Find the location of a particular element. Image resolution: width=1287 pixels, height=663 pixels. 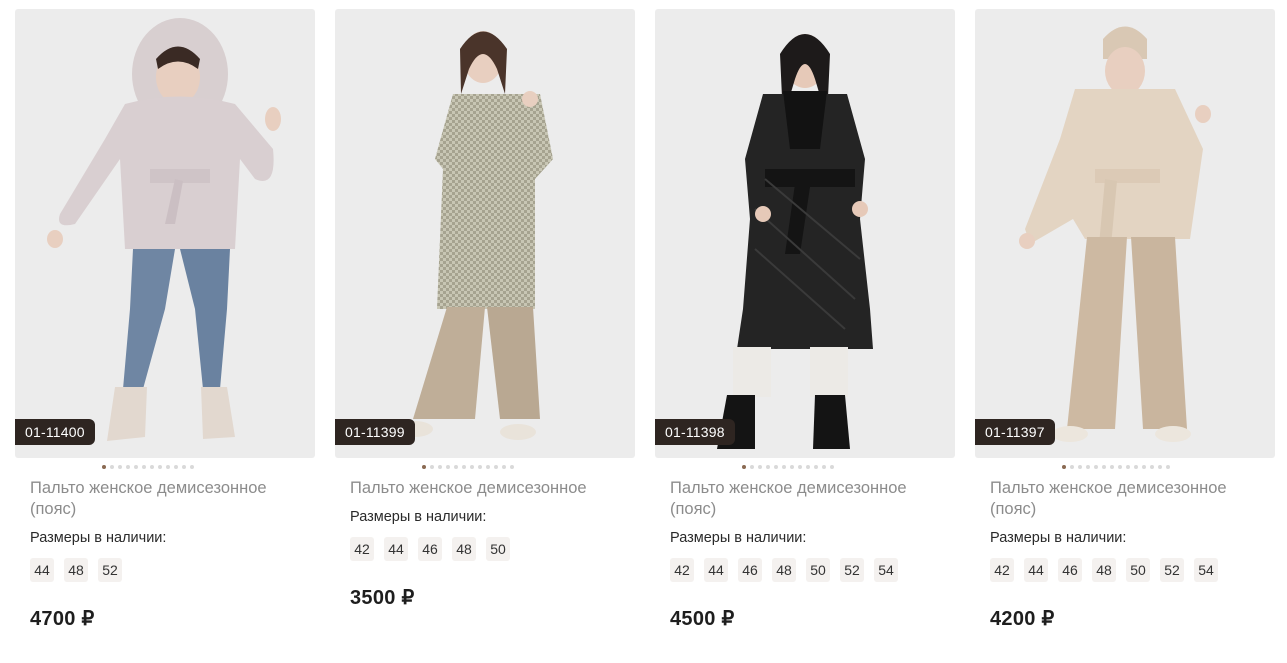

sku-badge: 01-11398 is located at coordinates (695, 432).